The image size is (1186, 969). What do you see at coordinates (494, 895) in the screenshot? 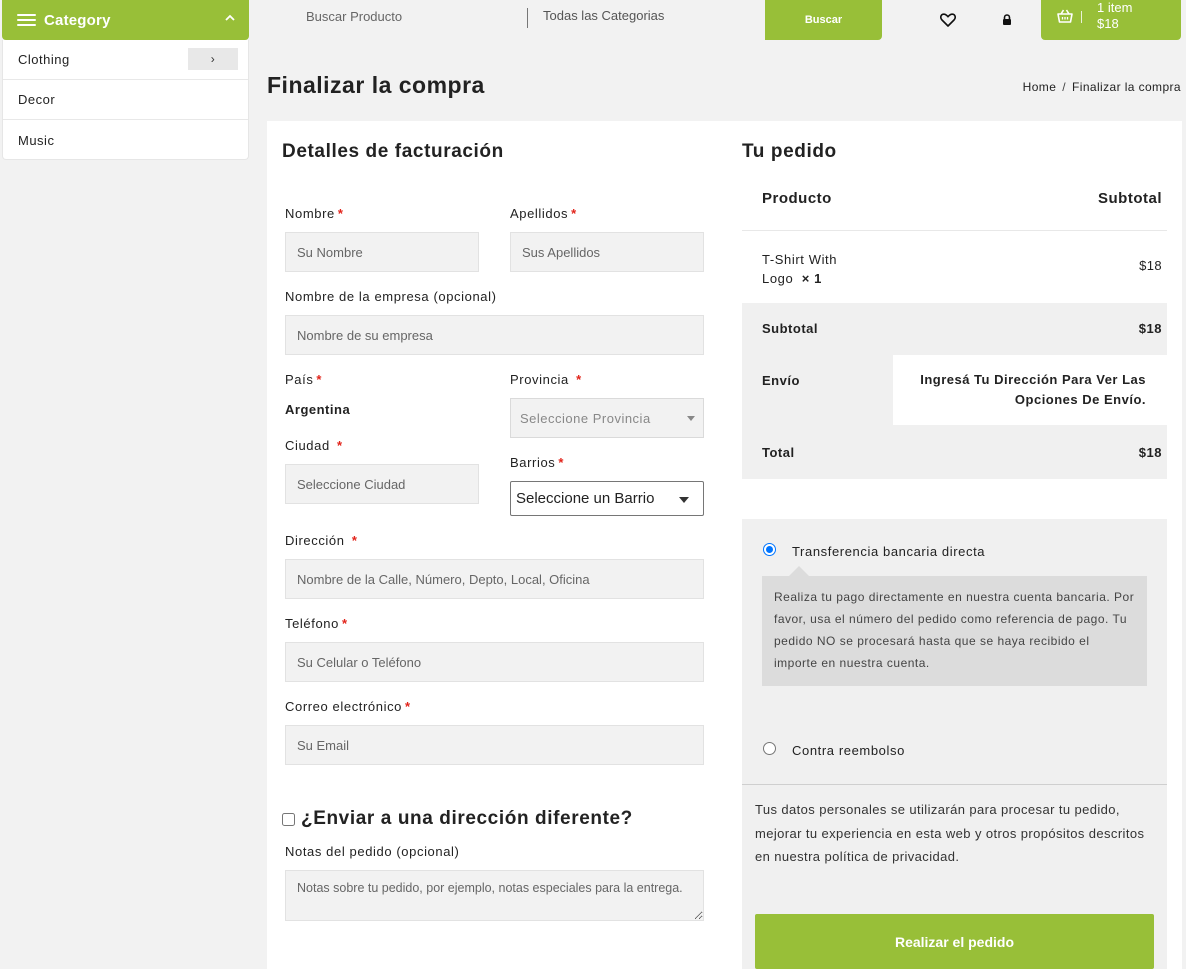
I see `notes-field` at bounding box center [494, 895].